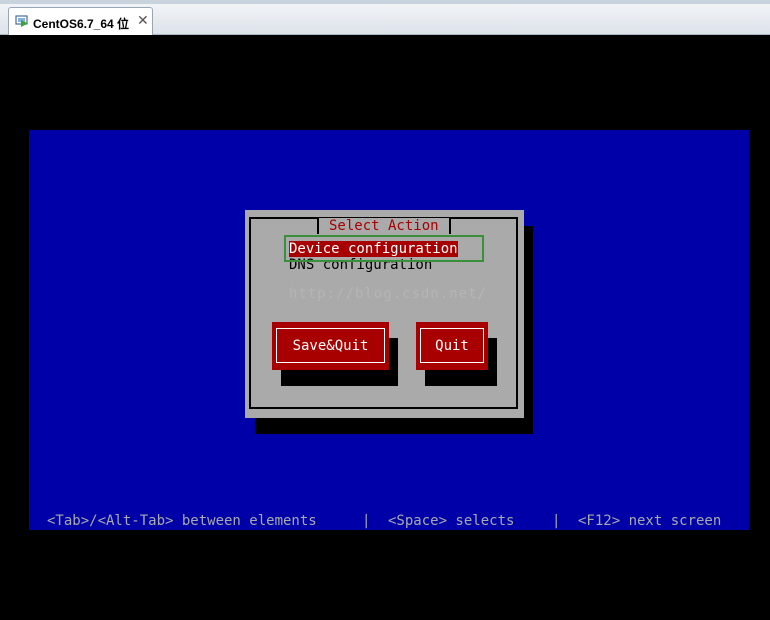 This screenshot has width=770, height=620. Describe the element at coordinates (21, 21) in the screenshot. I see `virtual-machine-icon` at that location.